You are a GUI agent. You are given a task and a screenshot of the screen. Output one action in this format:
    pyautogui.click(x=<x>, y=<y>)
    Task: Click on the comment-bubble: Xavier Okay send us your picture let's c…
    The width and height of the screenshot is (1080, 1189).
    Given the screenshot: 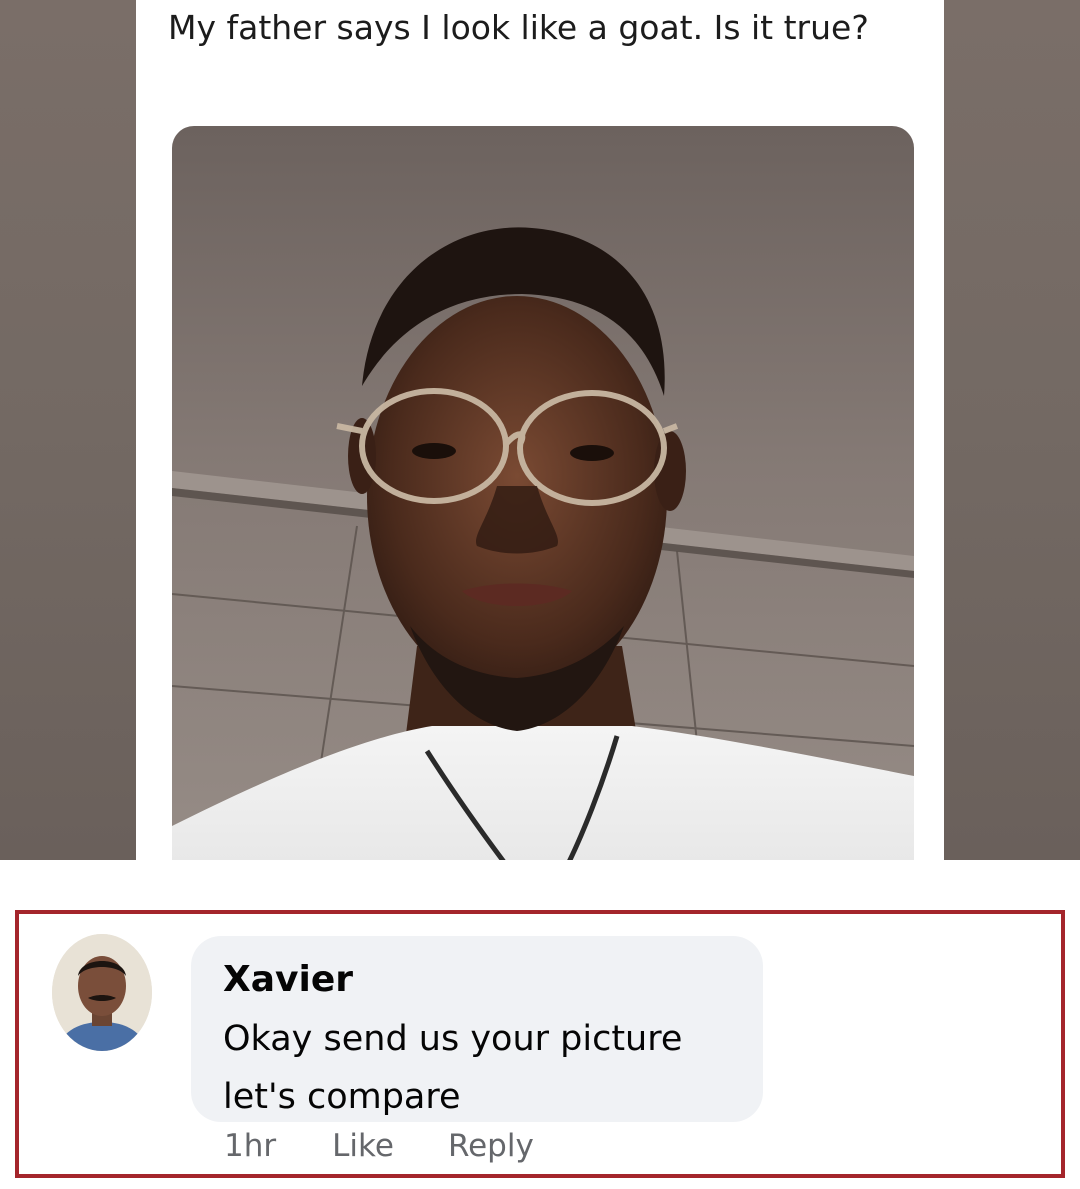 What is the action you would take?
    pyautogui.click(x=477, y=1029)
    